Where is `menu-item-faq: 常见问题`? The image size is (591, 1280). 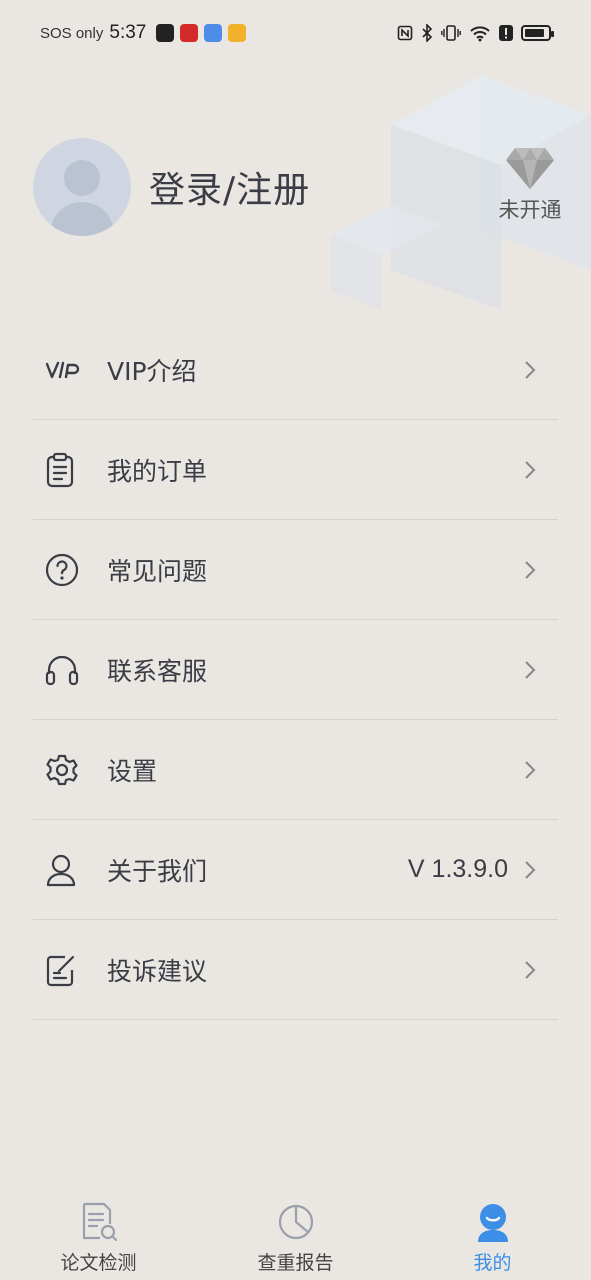
menu-item-faq: 常见问题 is located at coordinates (295, 570).